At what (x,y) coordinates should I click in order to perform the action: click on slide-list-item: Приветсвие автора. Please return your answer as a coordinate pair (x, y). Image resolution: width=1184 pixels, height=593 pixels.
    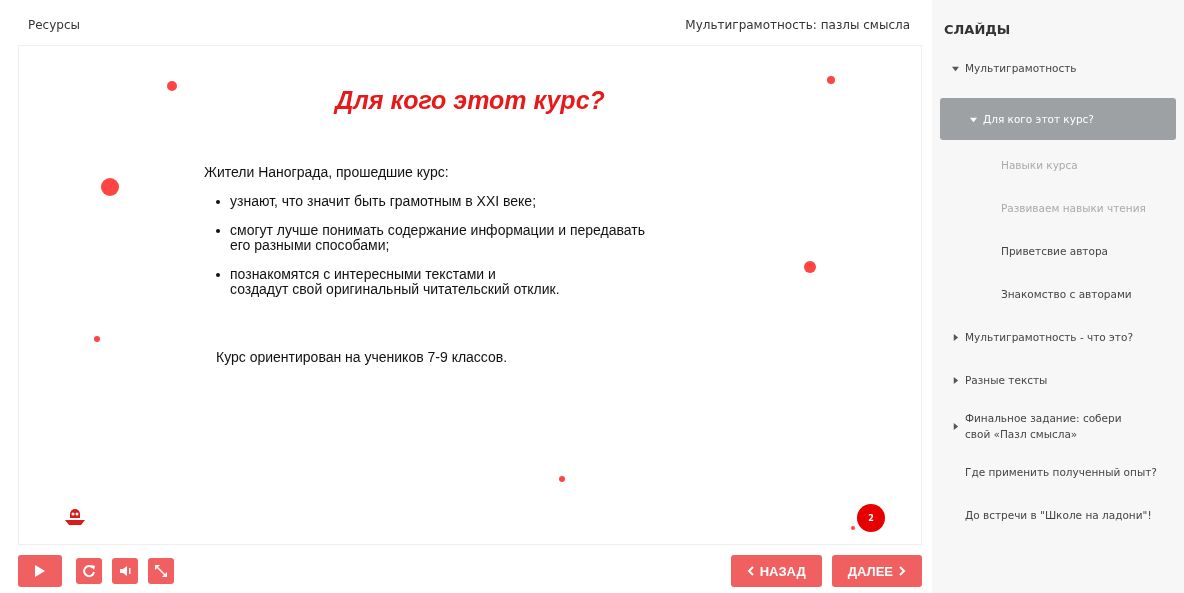
    Looking at the image, I should click on (1058, 251).